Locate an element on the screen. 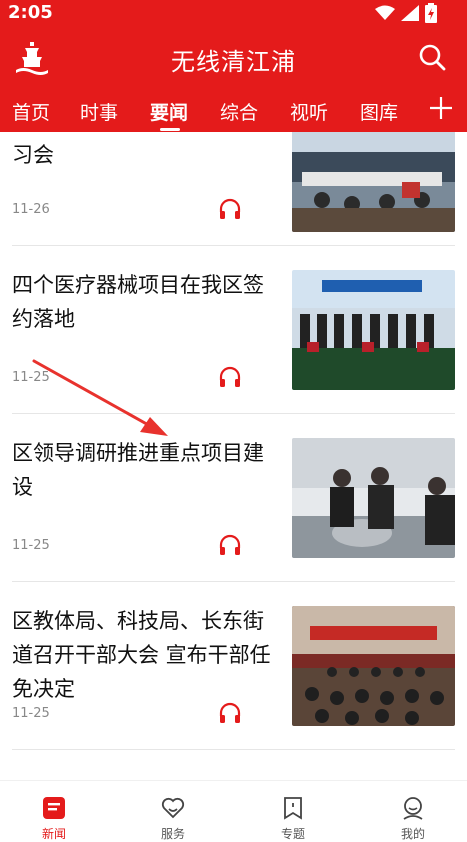 The height and width of the screenshot is (842, 467). tab-gallery: 图库 is located at coordinates (379, 111).